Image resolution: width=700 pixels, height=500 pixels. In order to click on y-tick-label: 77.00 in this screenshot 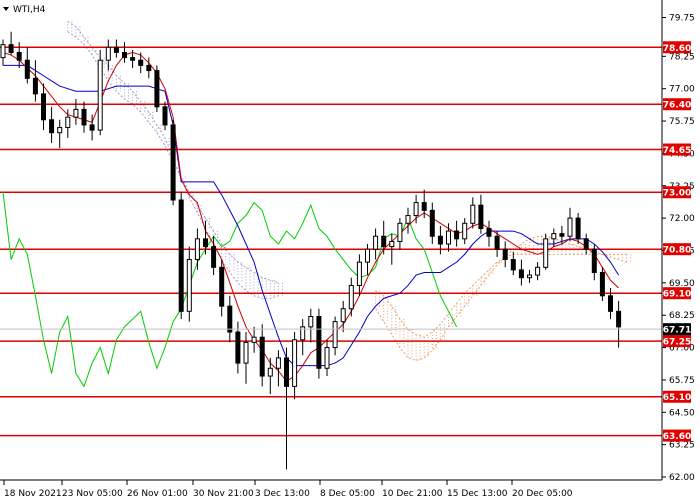, I will do `click(682, 90)`.